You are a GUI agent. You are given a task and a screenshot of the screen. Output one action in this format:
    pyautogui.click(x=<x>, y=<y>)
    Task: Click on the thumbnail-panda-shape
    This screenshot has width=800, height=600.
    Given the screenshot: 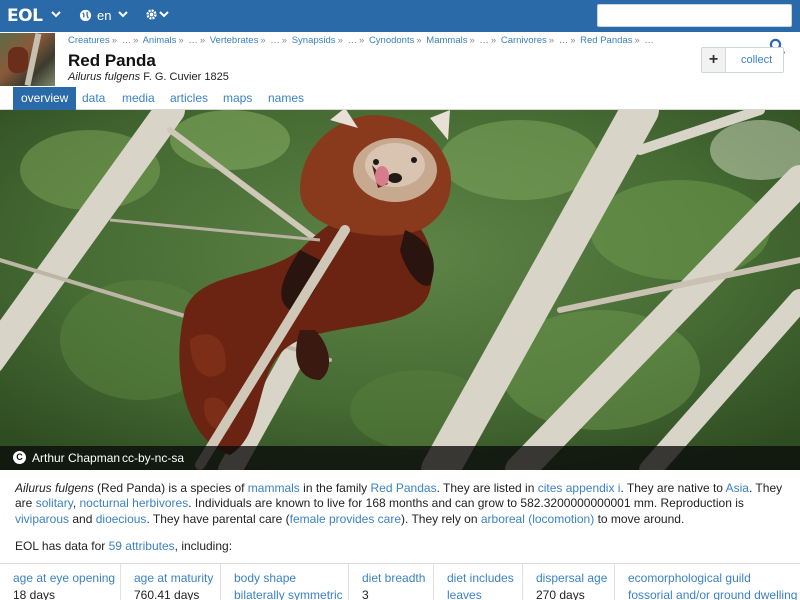 What is the action you would take?
    pyautogui.click(x=18, y=60)
    